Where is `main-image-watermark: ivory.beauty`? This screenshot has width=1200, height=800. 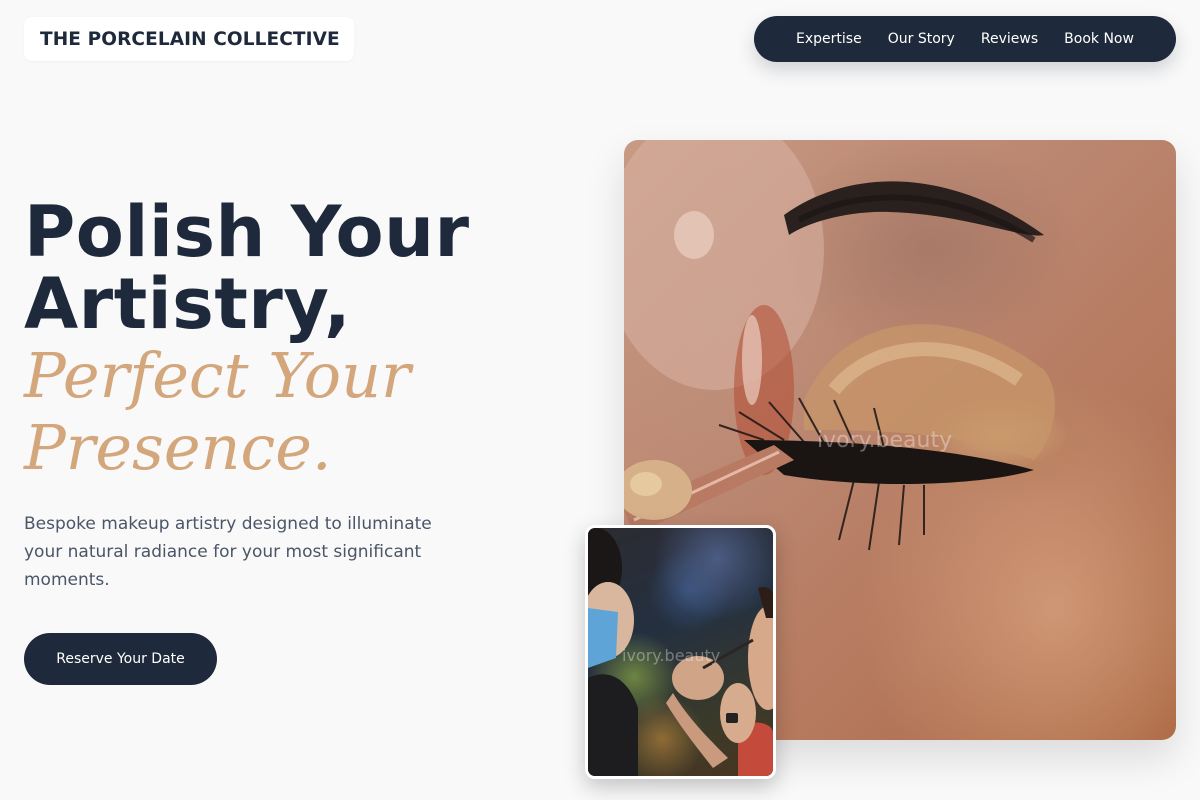
main-image-watermark: ivory.beauty is located at coordinates (885, 440).